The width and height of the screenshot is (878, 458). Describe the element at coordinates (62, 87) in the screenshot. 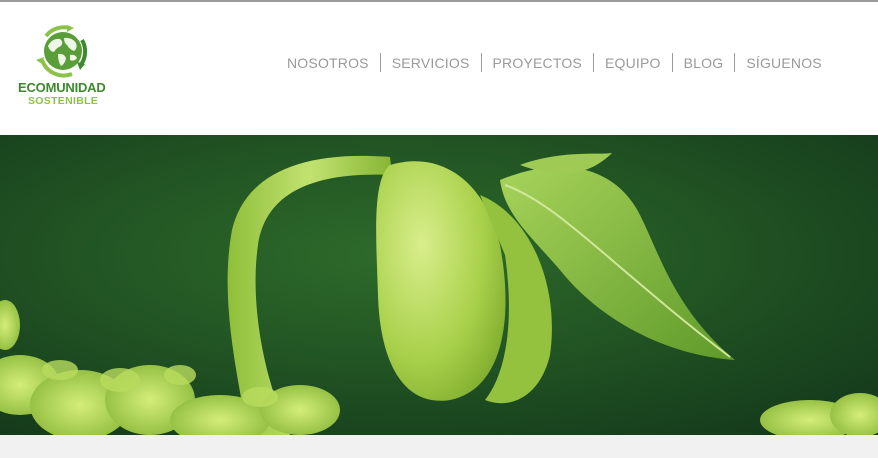

I see `logo-text-line1: ECOMUNIDAD` at that location.